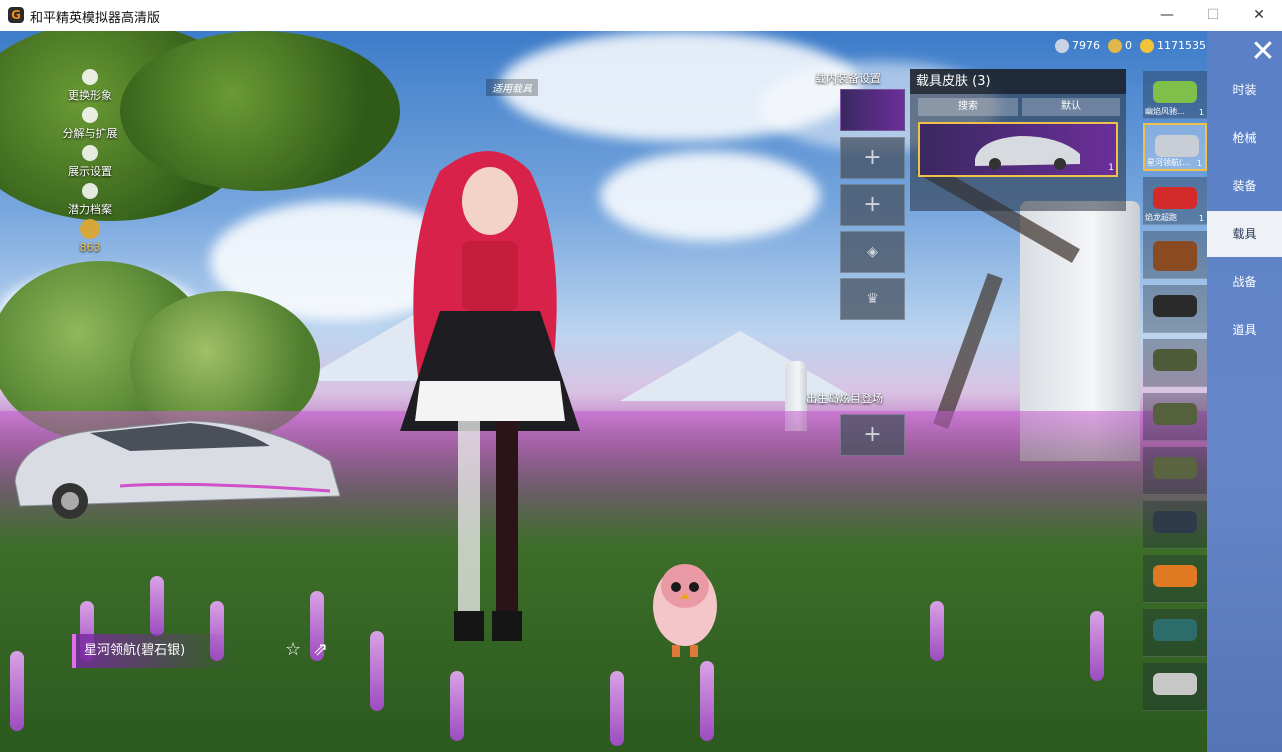 This screenshot has width=1282, height=752. I want to click on apply-vehicle-text: 适用载具, so click(512, 89).